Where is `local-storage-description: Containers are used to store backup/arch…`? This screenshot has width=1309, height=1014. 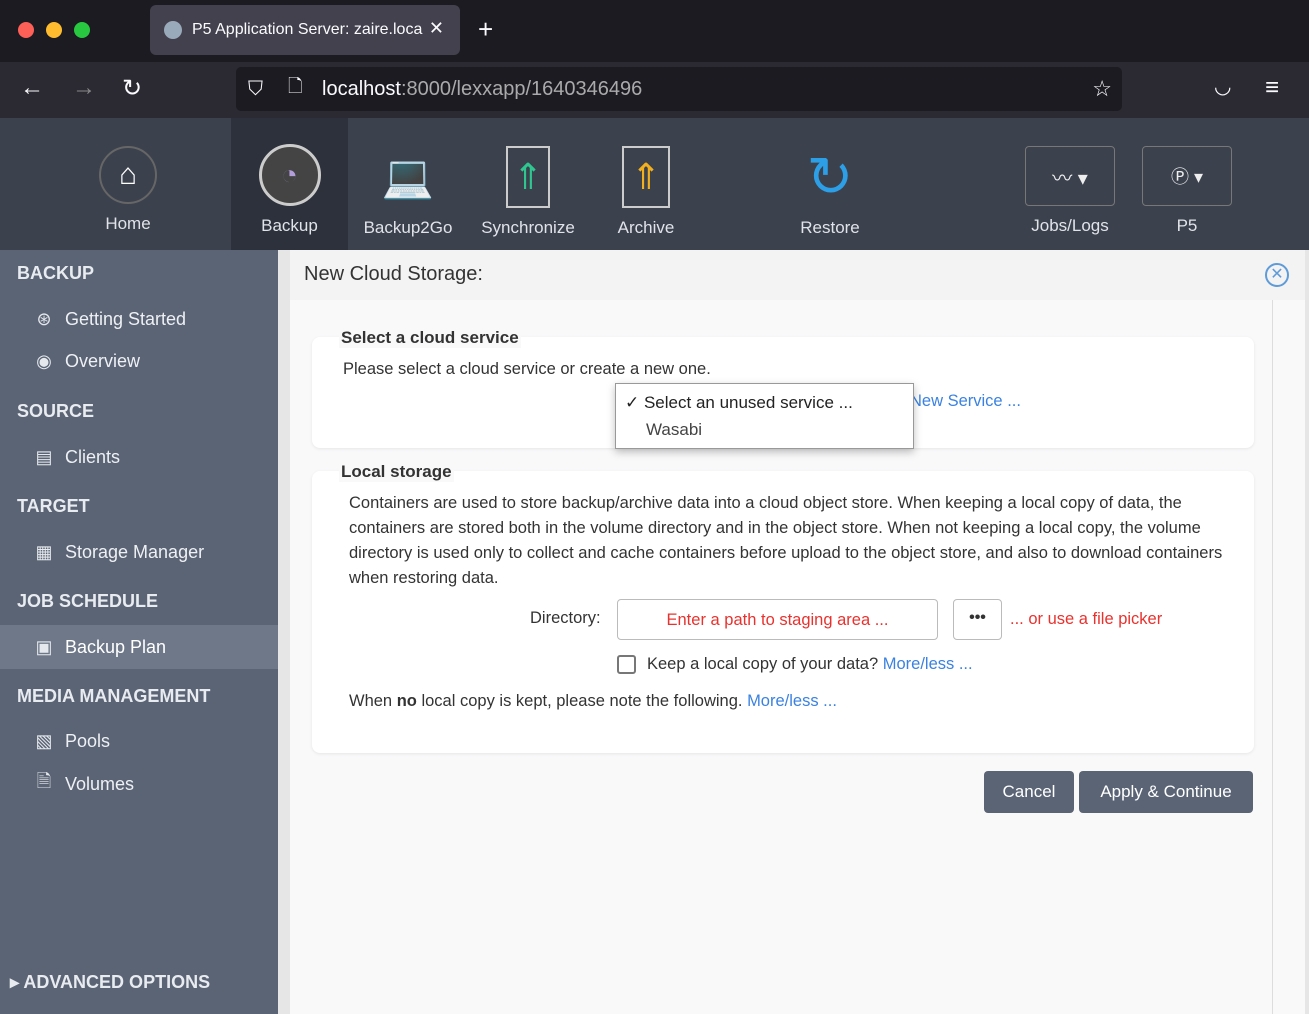
local-storage-description: Containers are used to store backup/arch… is located at coordinates (786, 540).